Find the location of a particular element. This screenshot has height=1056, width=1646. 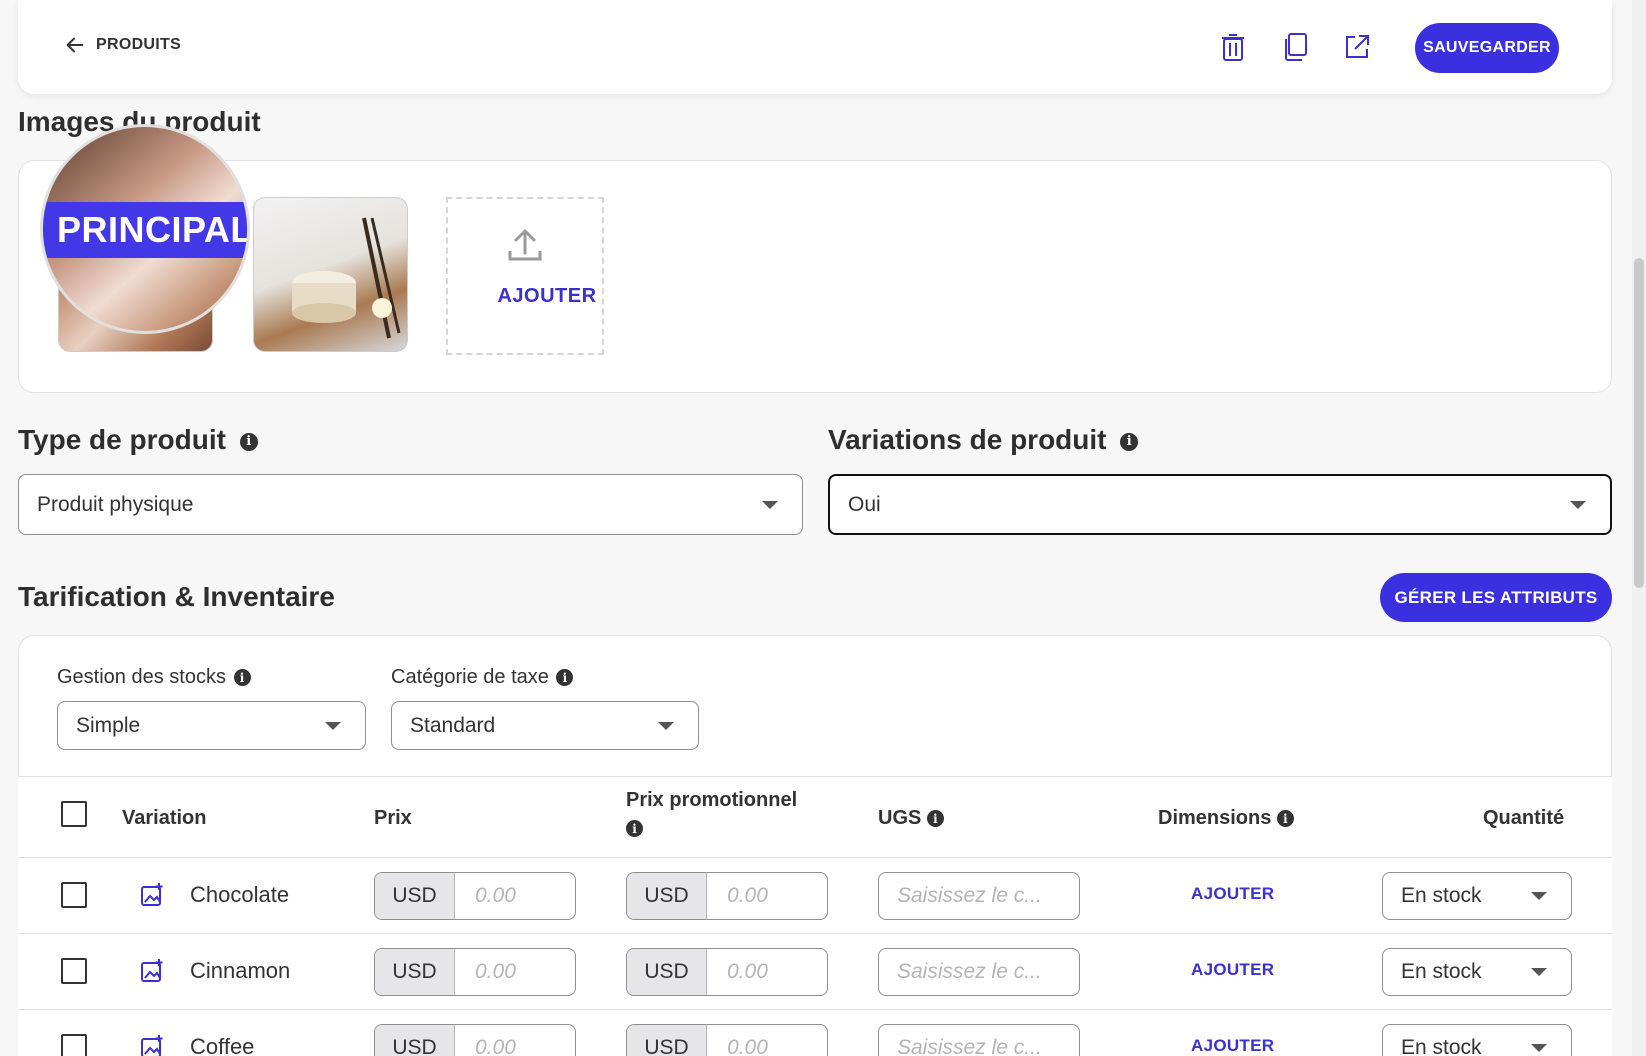

delete-button is located at coordinates (1233, 47).